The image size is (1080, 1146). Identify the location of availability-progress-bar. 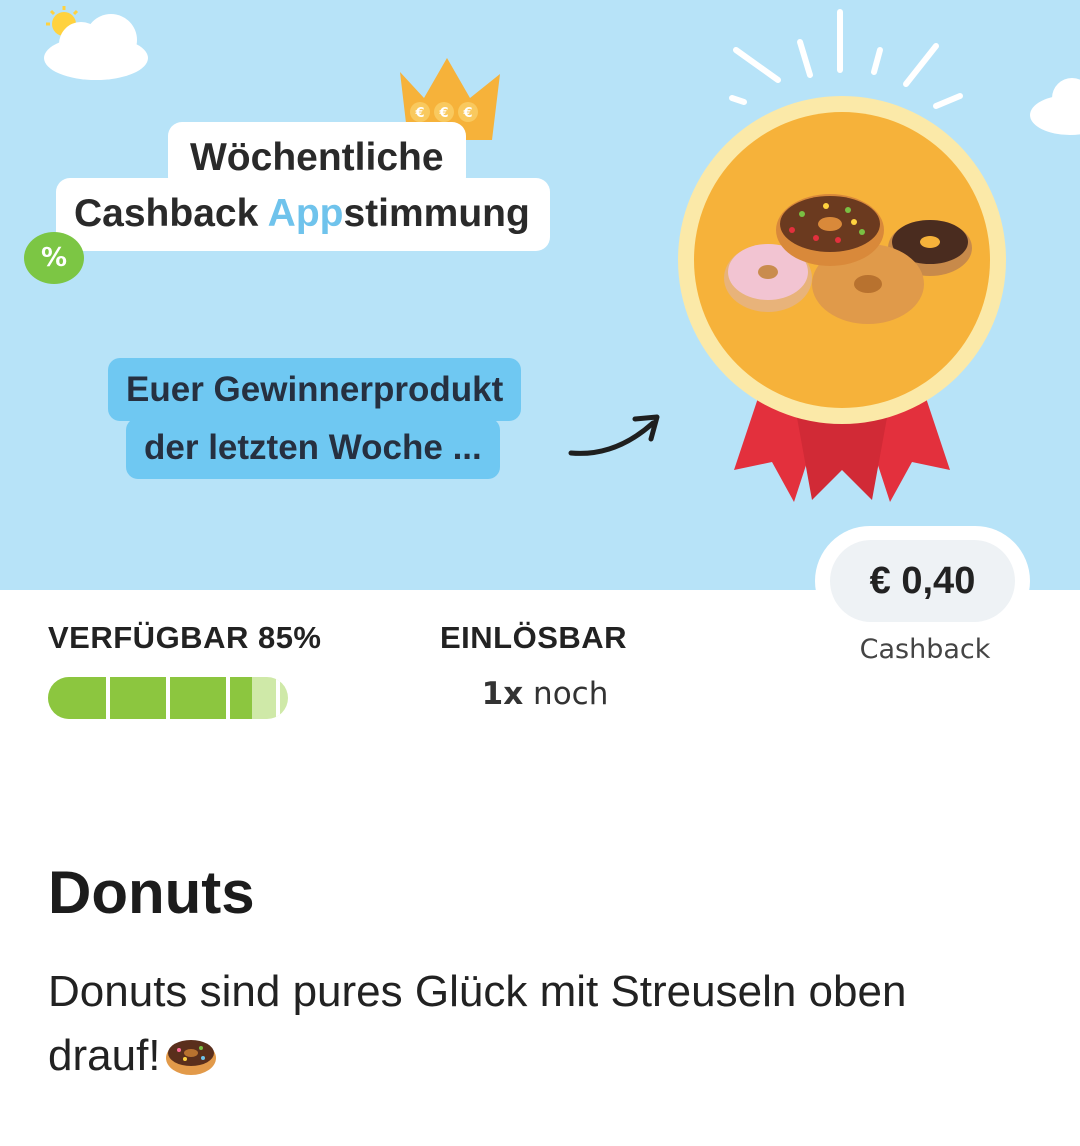
(168, 698).